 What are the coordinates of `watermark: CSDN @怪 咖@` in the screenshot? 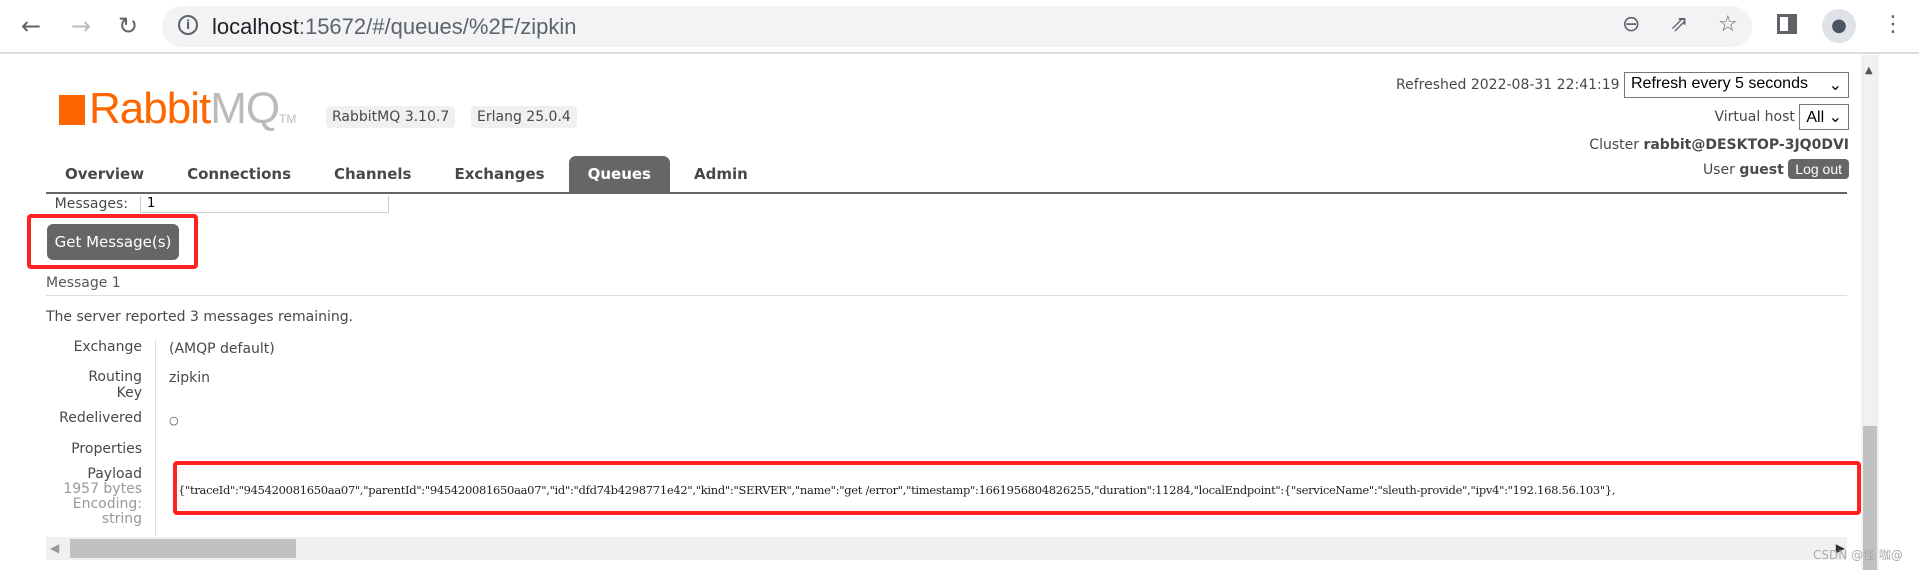 It's located at (1858, 555).